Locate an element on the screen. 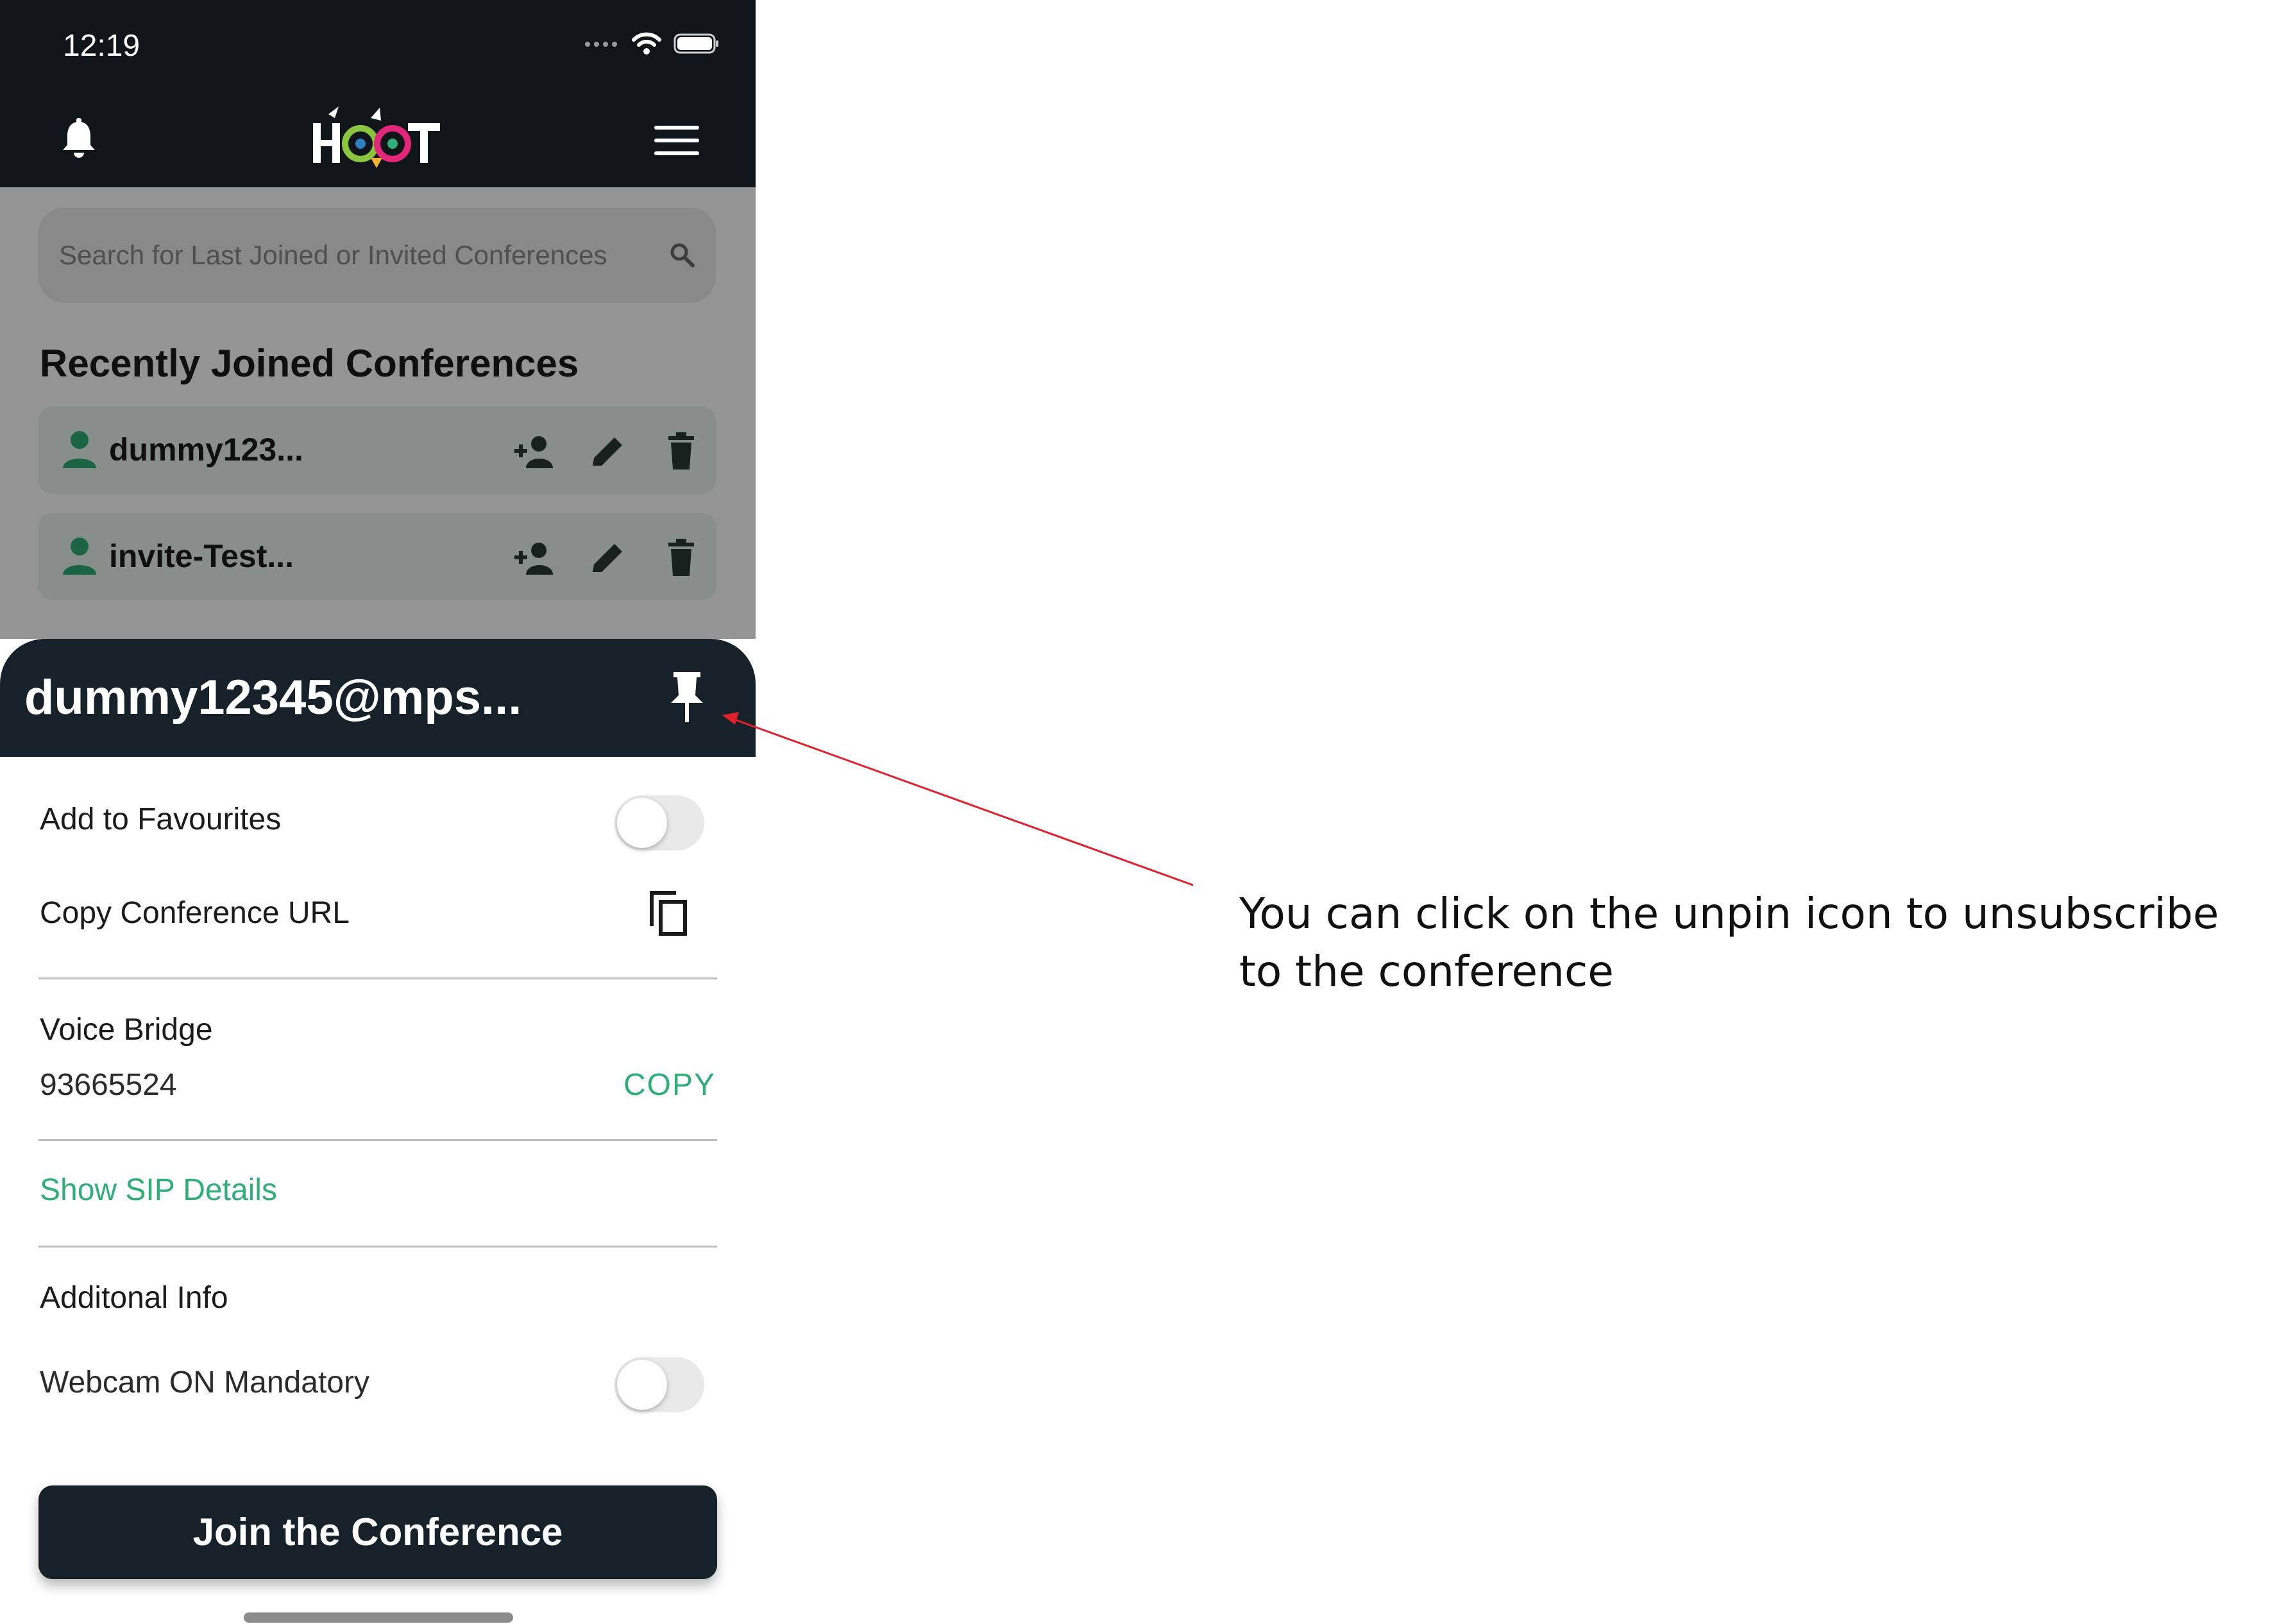 The image size is (2270, 1624). show-sip-details-link: Show SIP Details is located at coordinates (159, 1190).